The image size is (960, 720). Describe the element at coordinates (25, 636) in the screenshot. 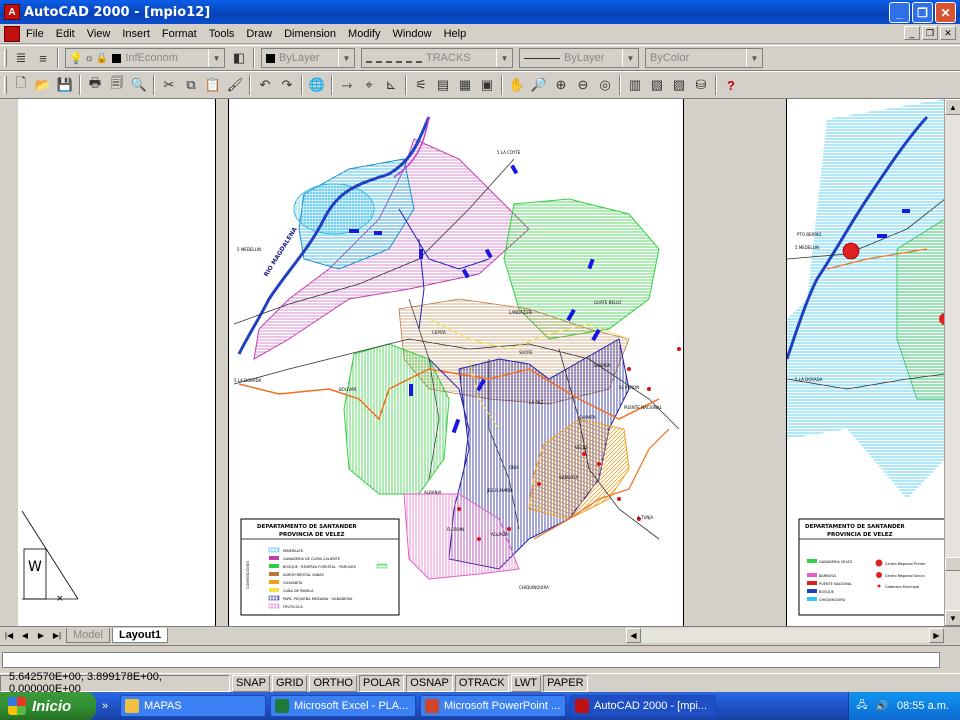

I see `prev-tab-icon: ◀` at that location.